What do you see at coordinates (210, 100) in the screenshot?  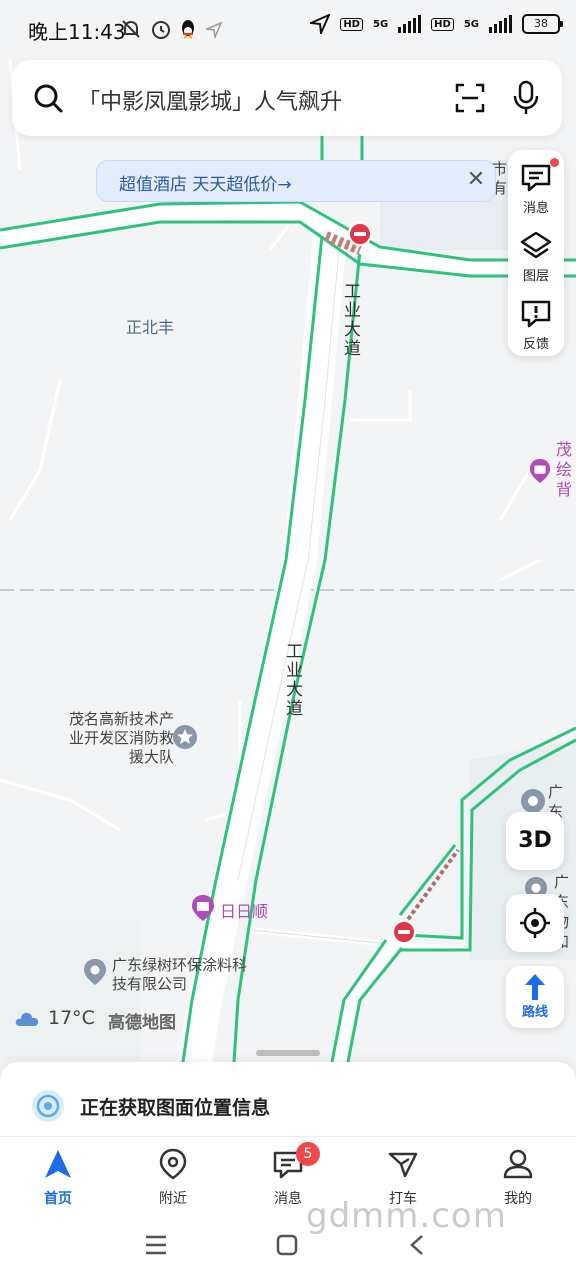 I see `search-input: 「中影凤凰影城」人气飙升` at bounding box center [210, 100].